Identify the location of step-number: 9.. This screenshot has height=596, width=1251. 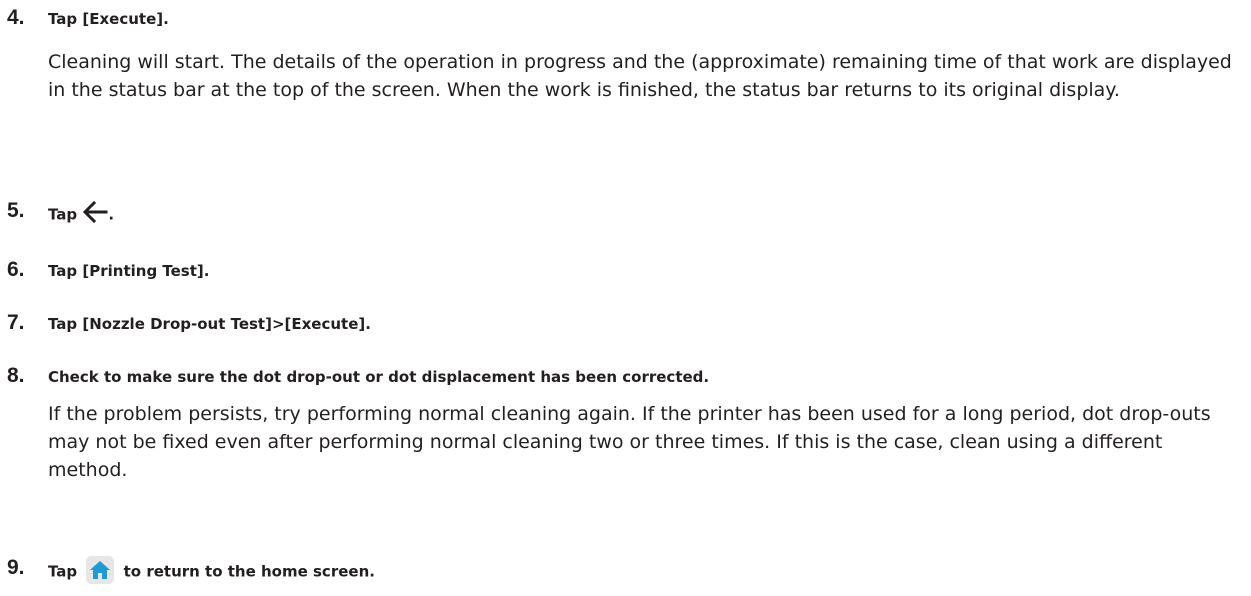
(16, 567).